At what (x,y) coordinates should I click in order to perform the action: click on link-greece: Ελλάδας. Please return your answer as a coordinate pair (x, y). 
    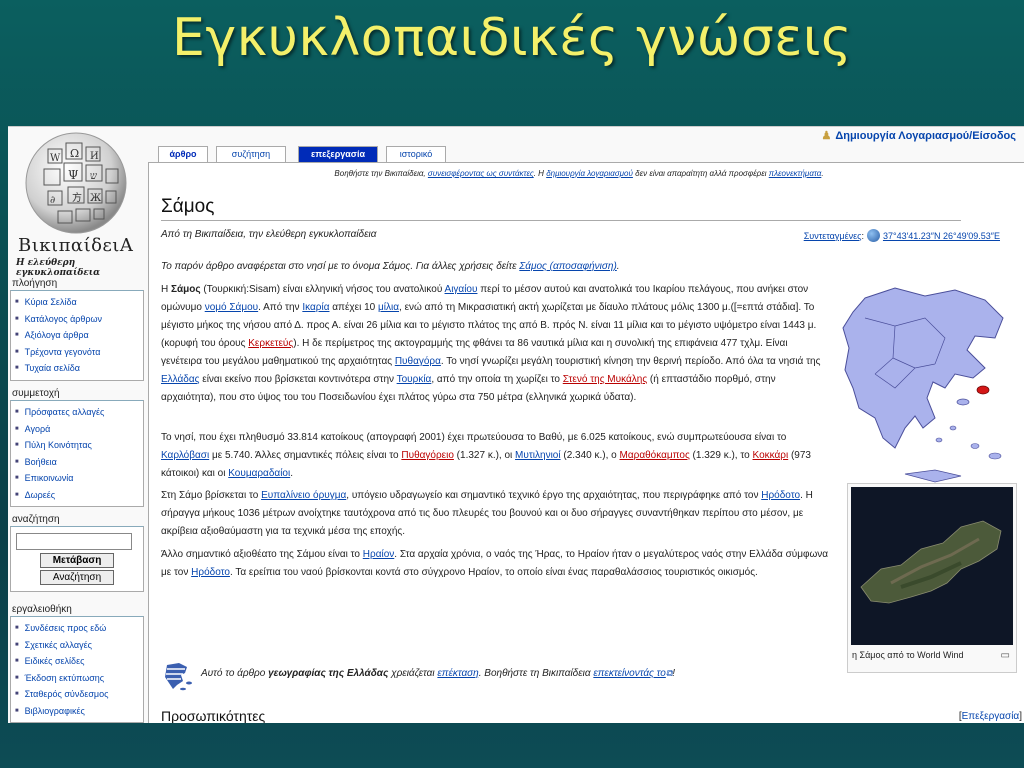
    Looking at the image, I should click on (180, 379).